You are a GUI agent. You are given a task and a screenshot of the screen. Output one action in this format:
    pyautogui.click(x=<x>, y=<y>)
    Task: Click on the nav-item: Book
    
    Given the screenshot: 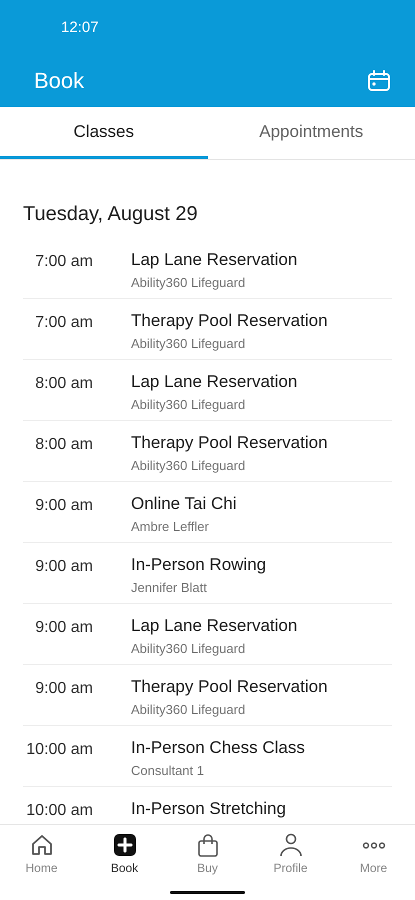 What is the action you would take?
    pyautogui.click(x=124, y=854)
    